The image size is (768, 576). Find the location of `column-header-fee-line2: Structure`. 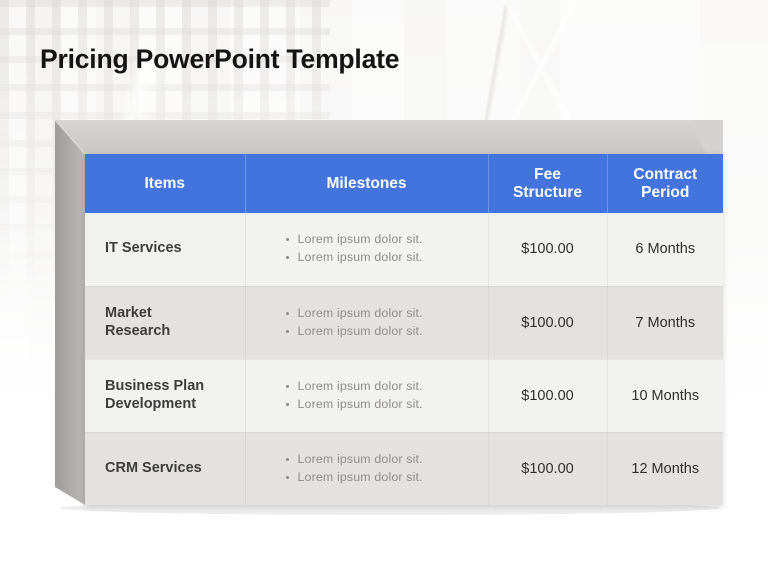

column-header-fee-line2: Structure is located at coordinates (547, 192).